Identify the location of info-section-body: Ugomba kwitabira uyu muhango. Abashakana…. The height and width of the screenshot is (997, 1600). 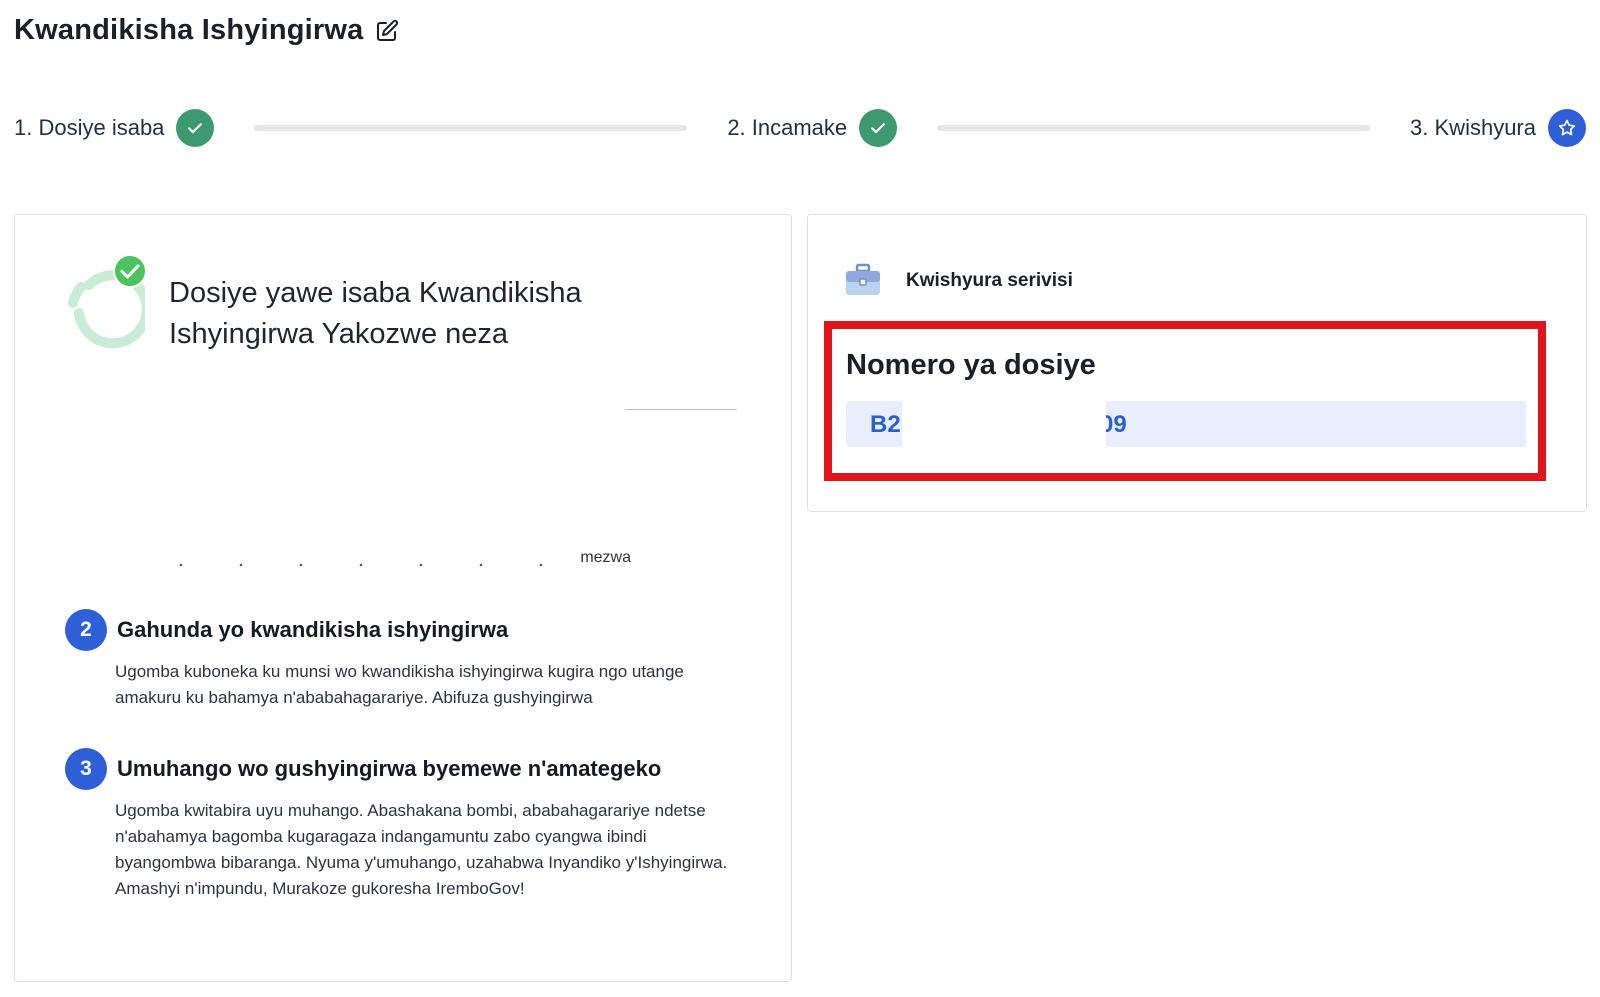
(421, 849).